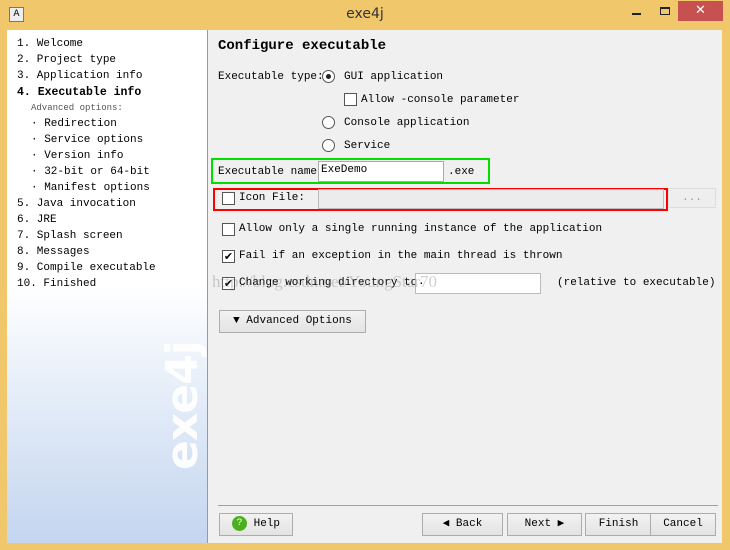 The width and height of the screenshot is (730, 550). Describe the element at coordinates (77, 156) in the screenshot. I see `step-version-info: · Version info` at that location.